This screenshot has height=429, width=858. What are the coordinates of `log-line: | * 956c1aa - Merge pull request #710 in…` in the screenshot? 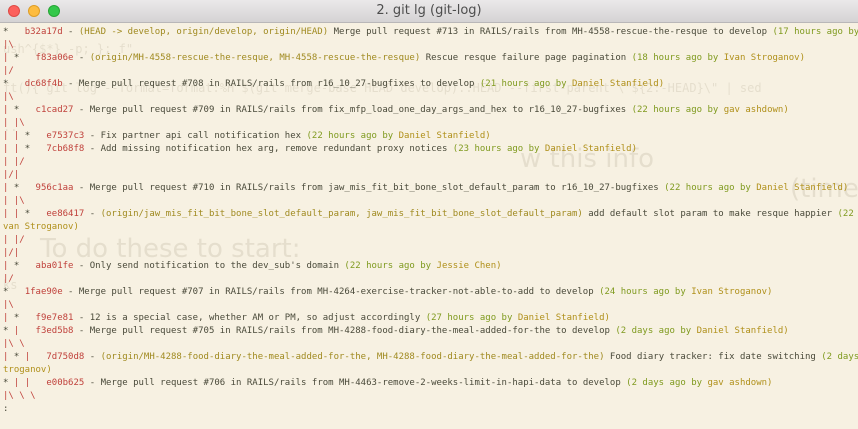 It's located at (426, 188).